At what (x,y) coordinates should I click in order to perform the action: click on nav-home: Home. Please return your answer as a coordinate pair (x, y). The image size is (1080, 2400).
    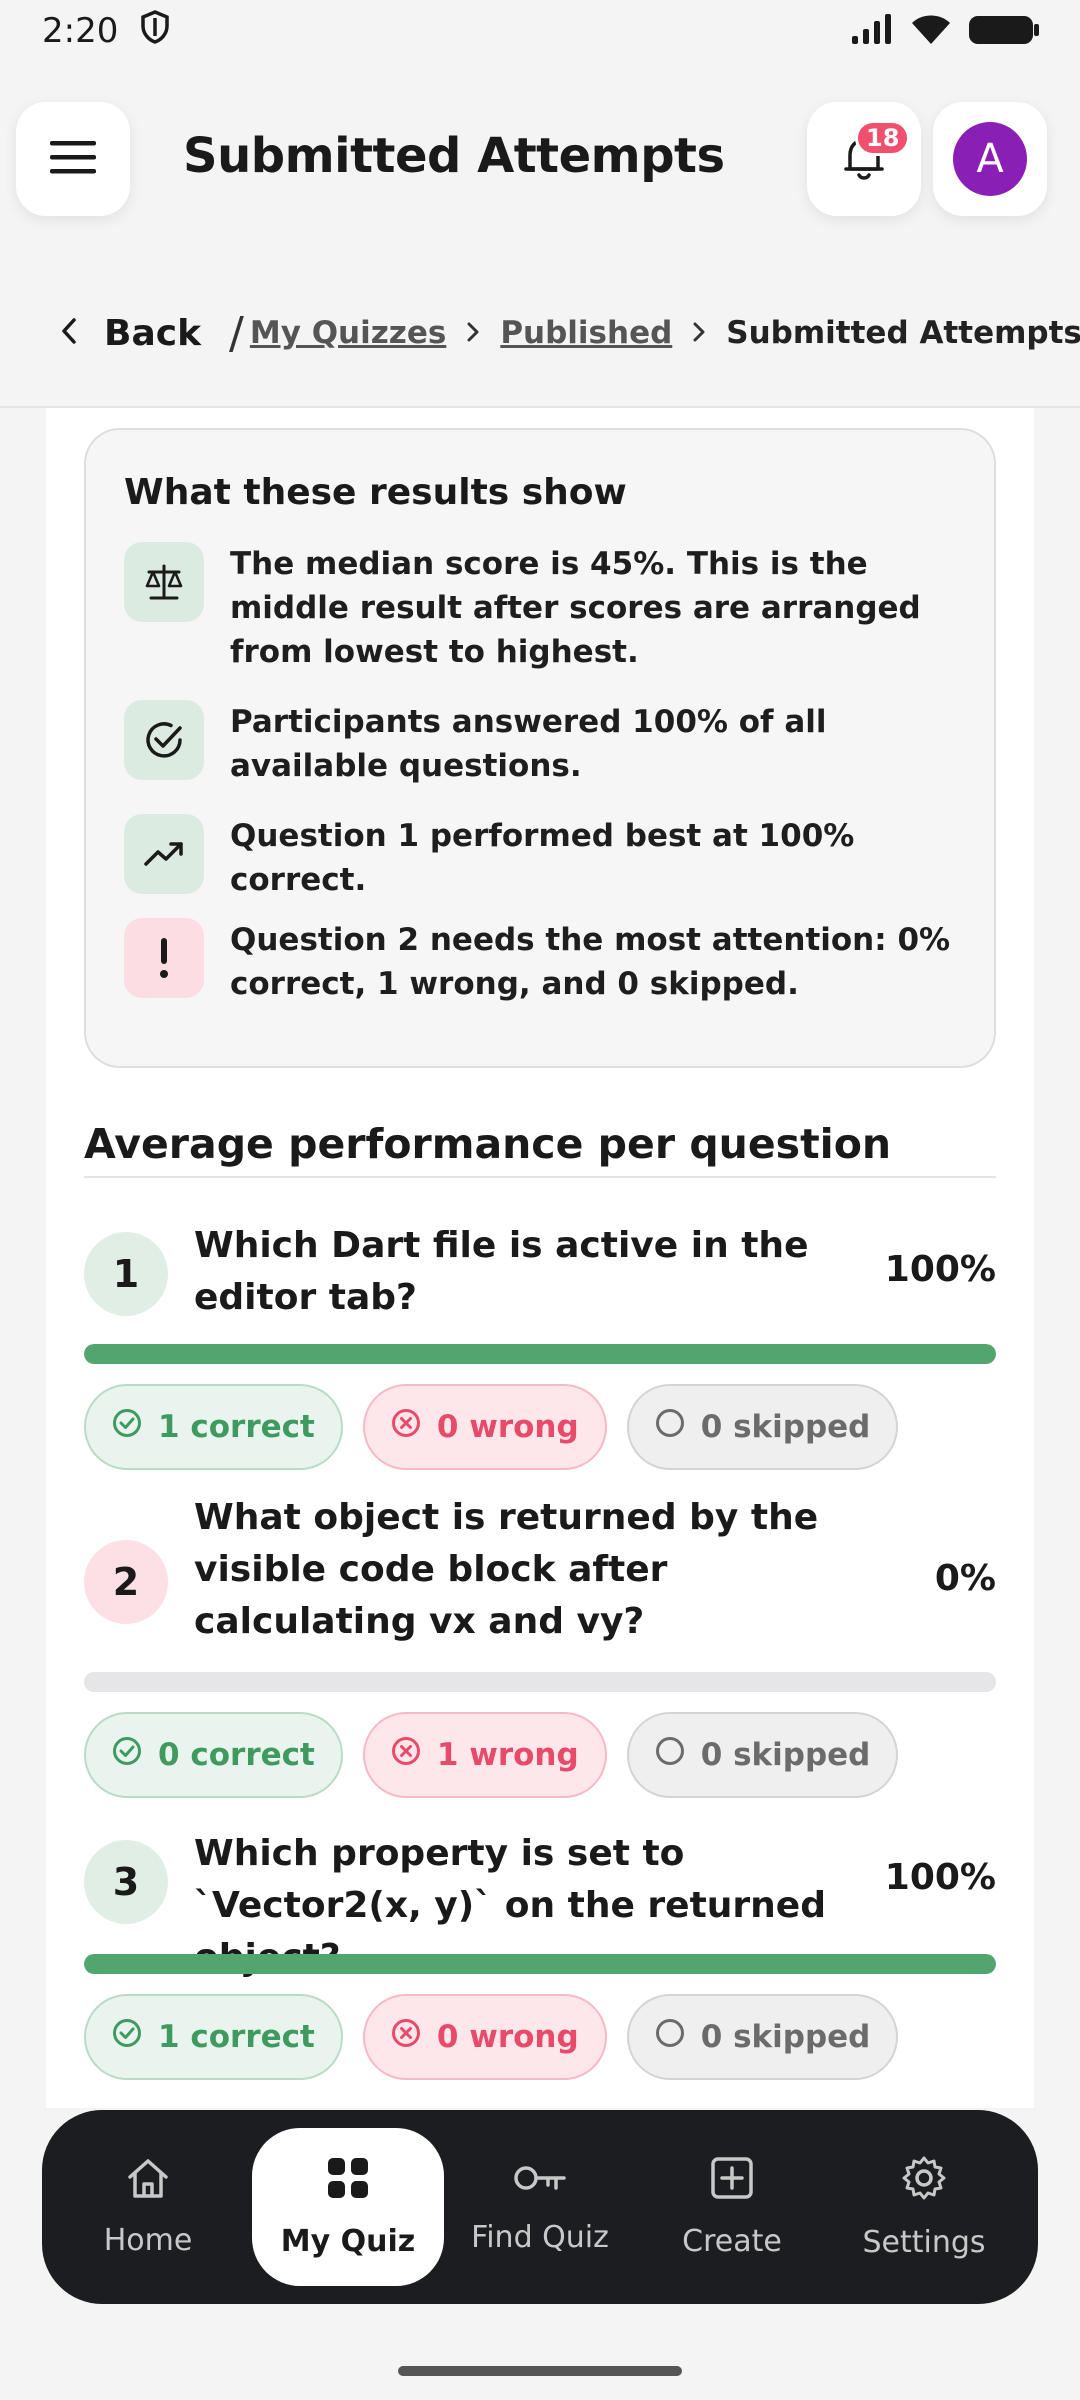
    Looking at the image, I should click on (148, 2207).